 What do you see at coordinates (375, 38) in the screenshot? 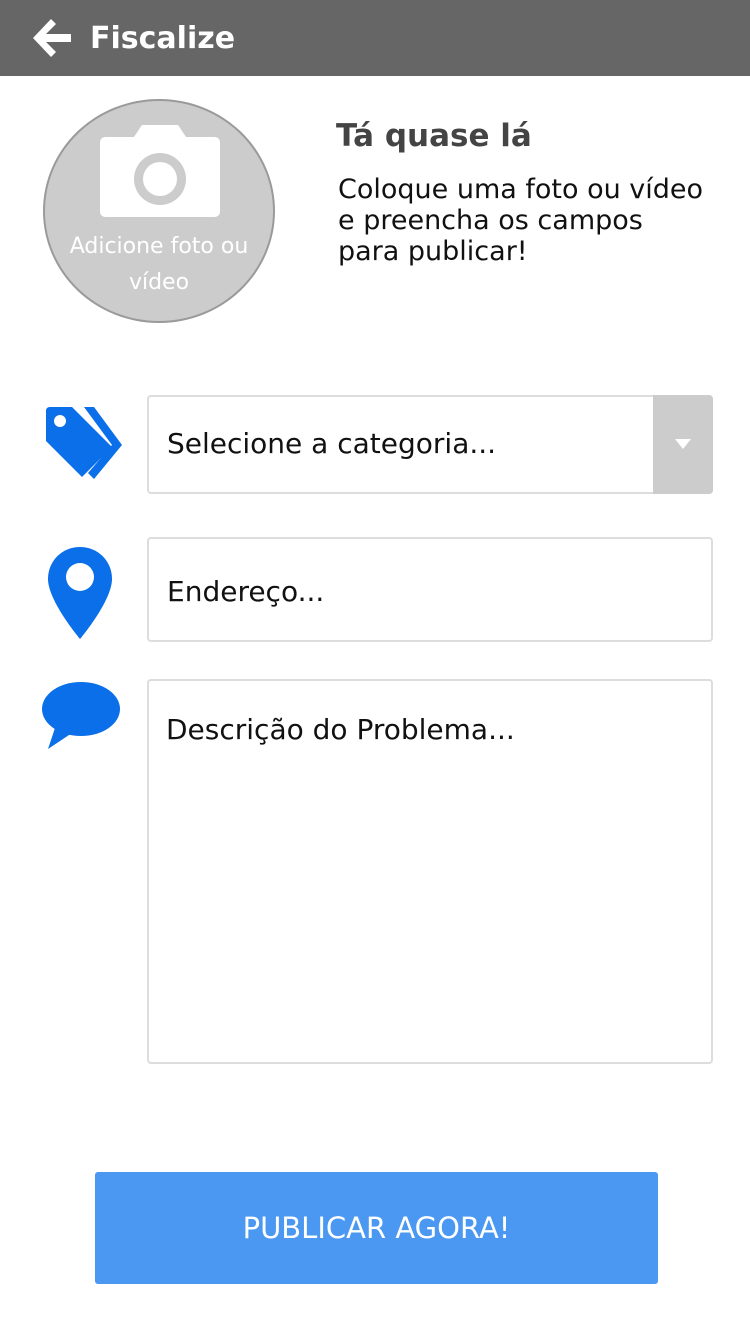
I see `top-bar: Fiscalize` at bounding box center [375, 38].